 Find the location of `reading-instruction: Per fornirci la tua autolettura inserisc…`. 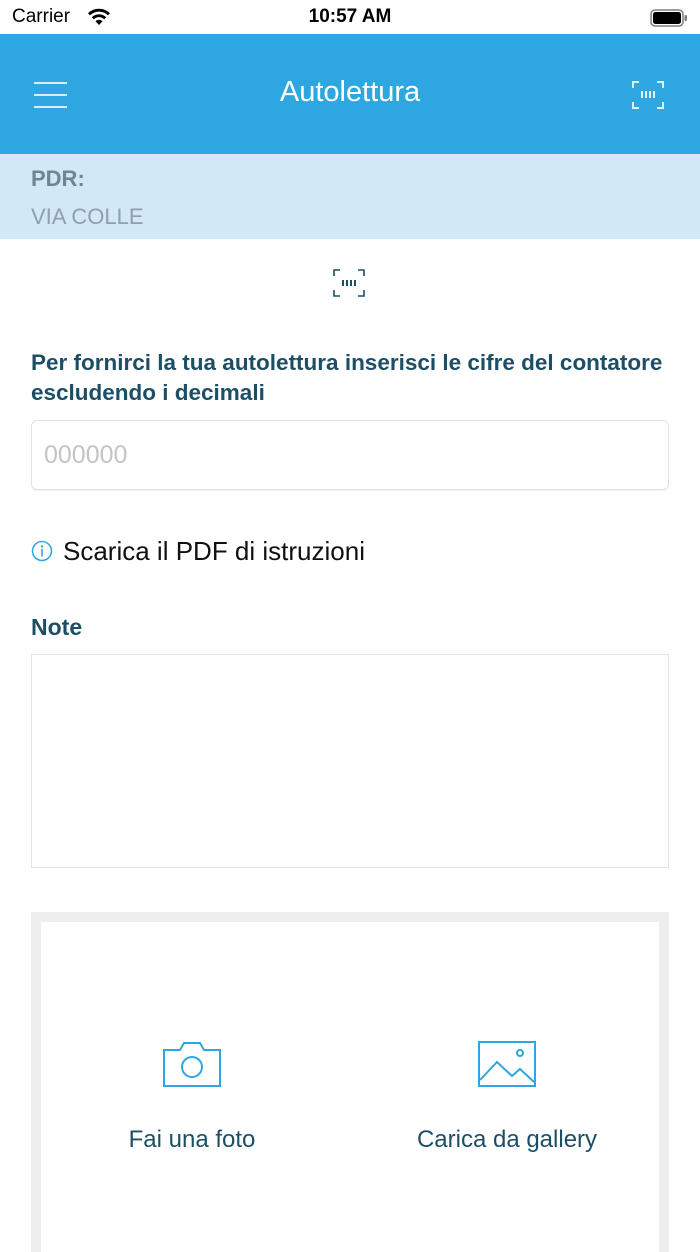

reading-instruction: Per fornirci la tua autolettura inserisc… is located at coordinates (347, 377).